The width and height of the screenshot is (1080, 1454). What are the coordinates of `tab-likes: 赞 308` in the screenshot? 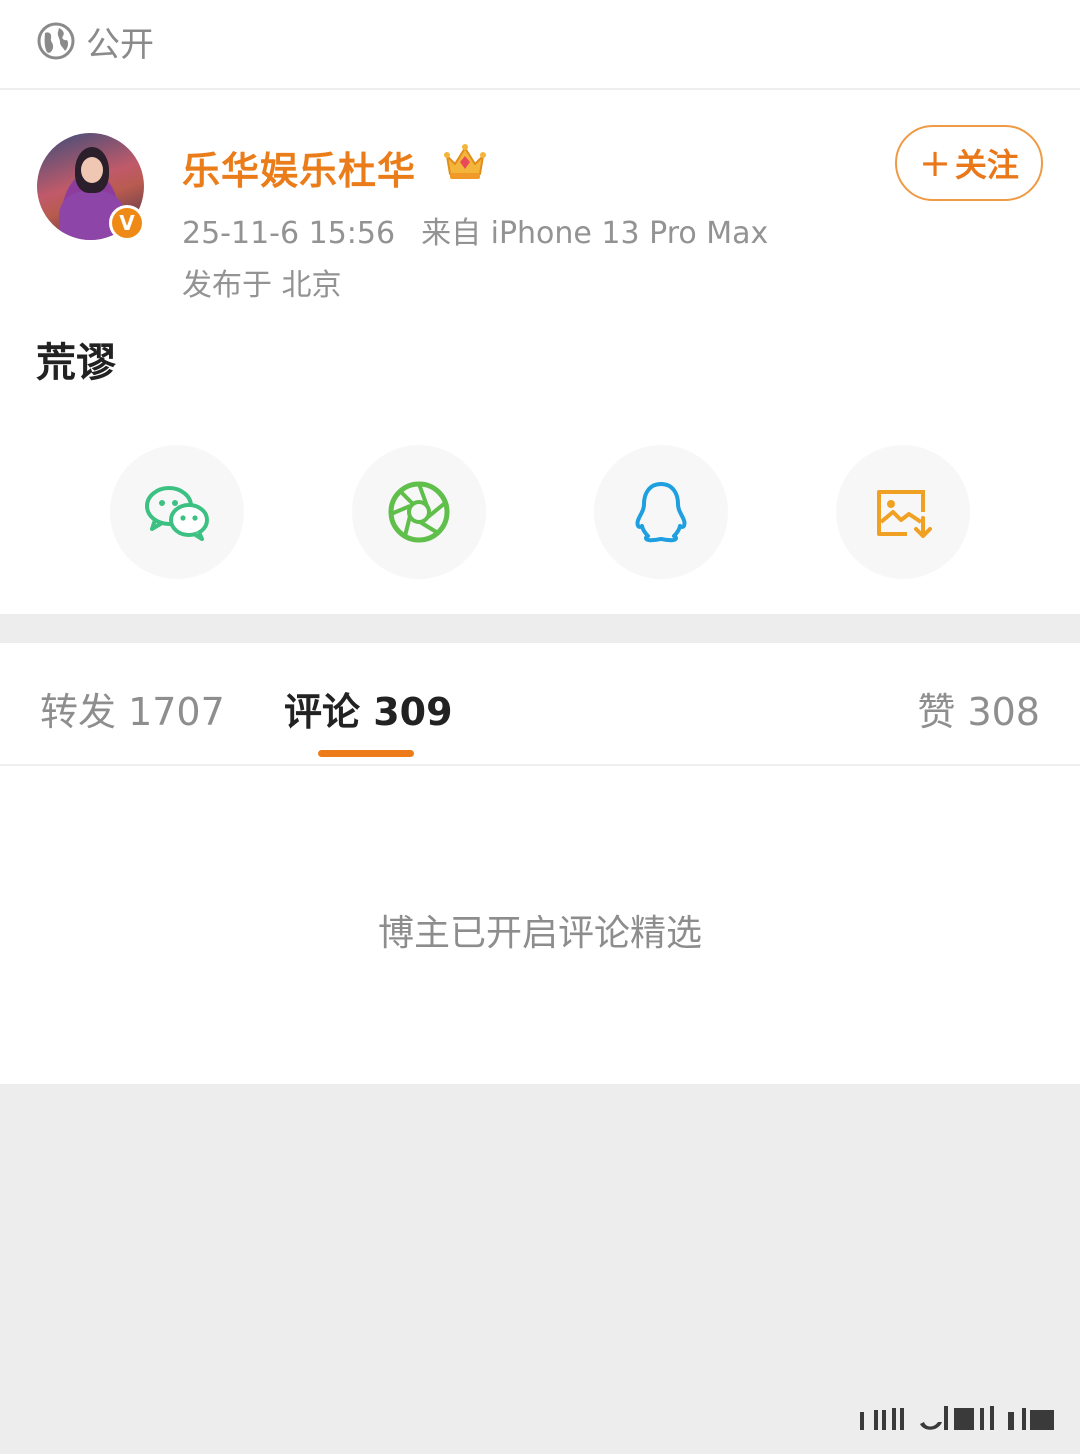 It's located at (978, 708).